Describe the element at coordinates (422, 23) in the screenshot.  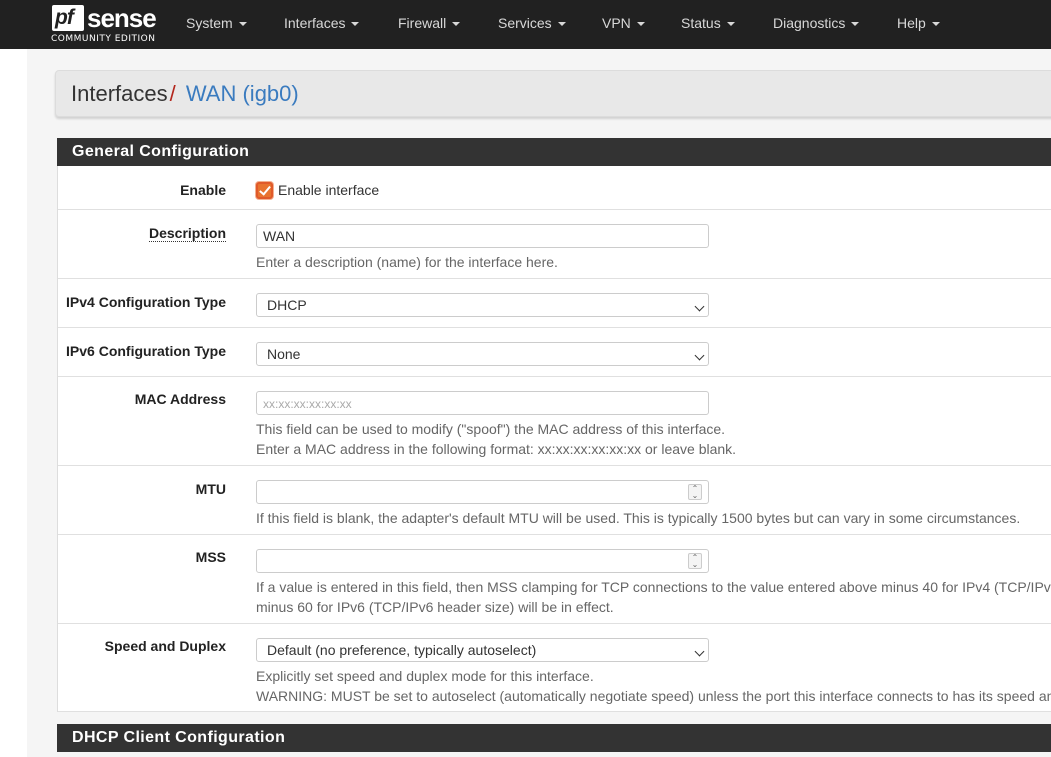
I see `nav-label: Firewall` at that location.